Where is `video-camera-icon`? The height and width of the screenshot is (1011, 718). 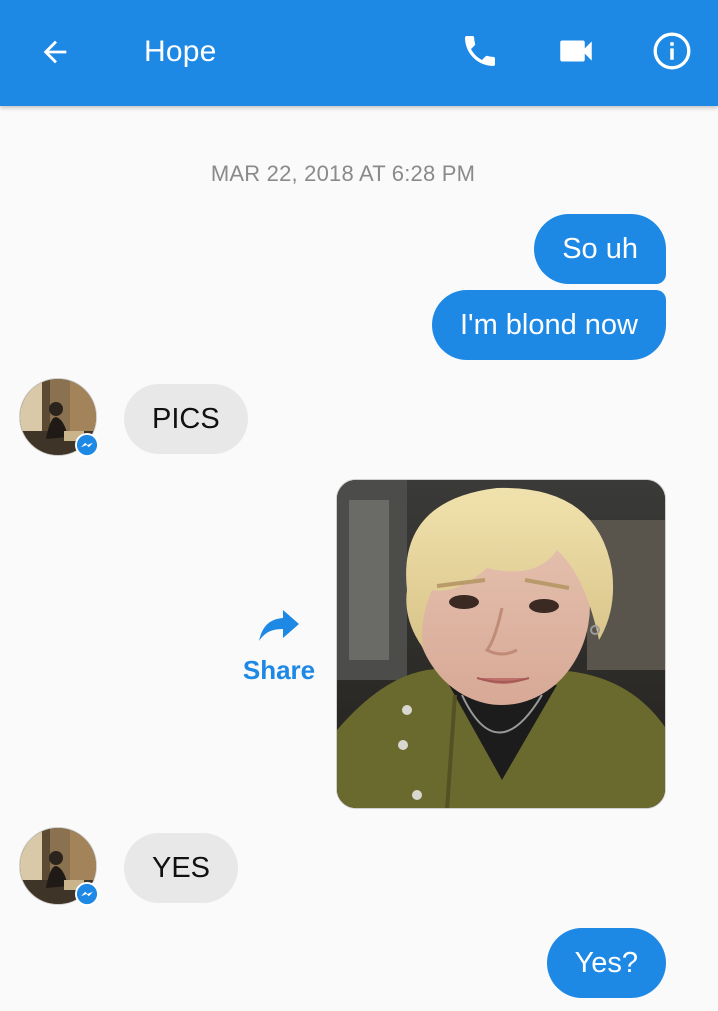 video-camera-icon is located at coordinates (576, 51).